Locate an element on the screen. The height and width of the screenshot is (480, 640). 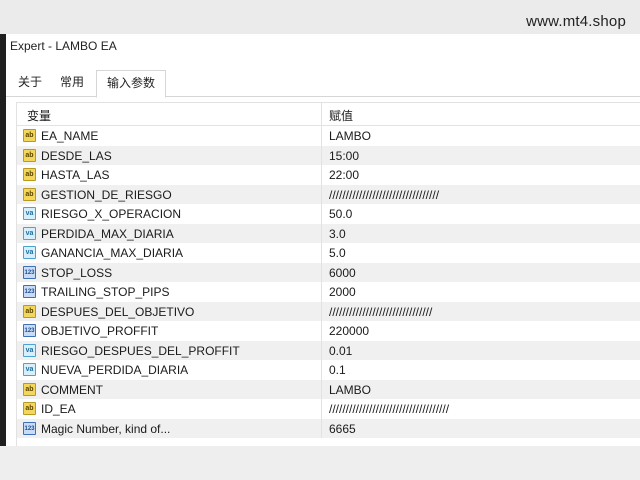
parameter-value: 0.01 is located at coordinates (340, 351).